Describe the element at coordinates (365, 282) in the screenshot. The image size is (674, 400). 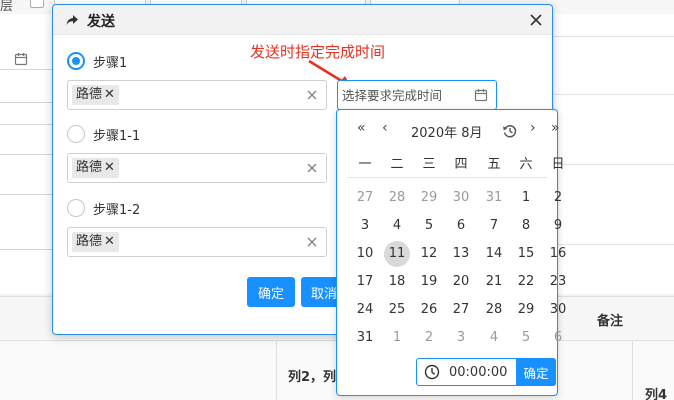
I see `calendar-day: 17` at that location.